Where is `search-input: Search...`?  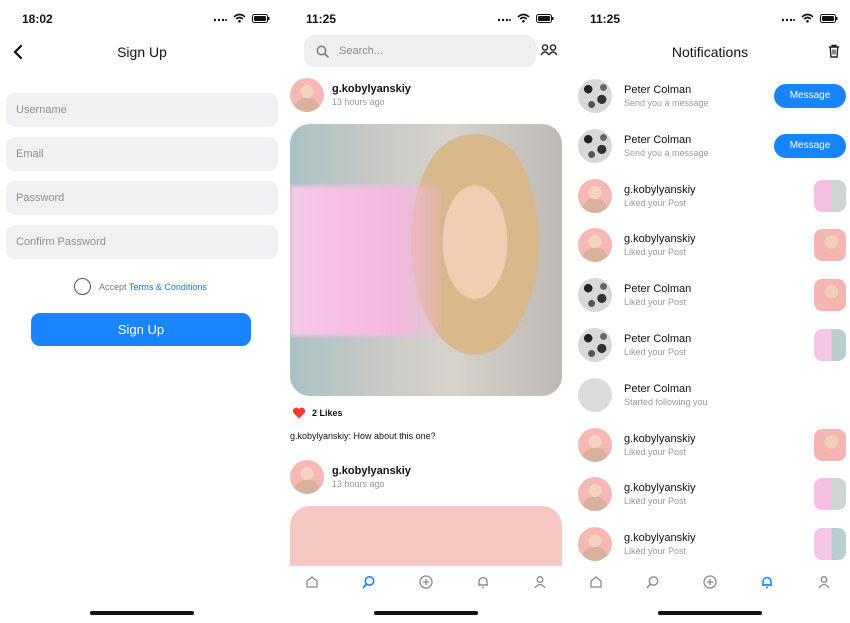 search-input: Search... is located at coordinates (420, 51).